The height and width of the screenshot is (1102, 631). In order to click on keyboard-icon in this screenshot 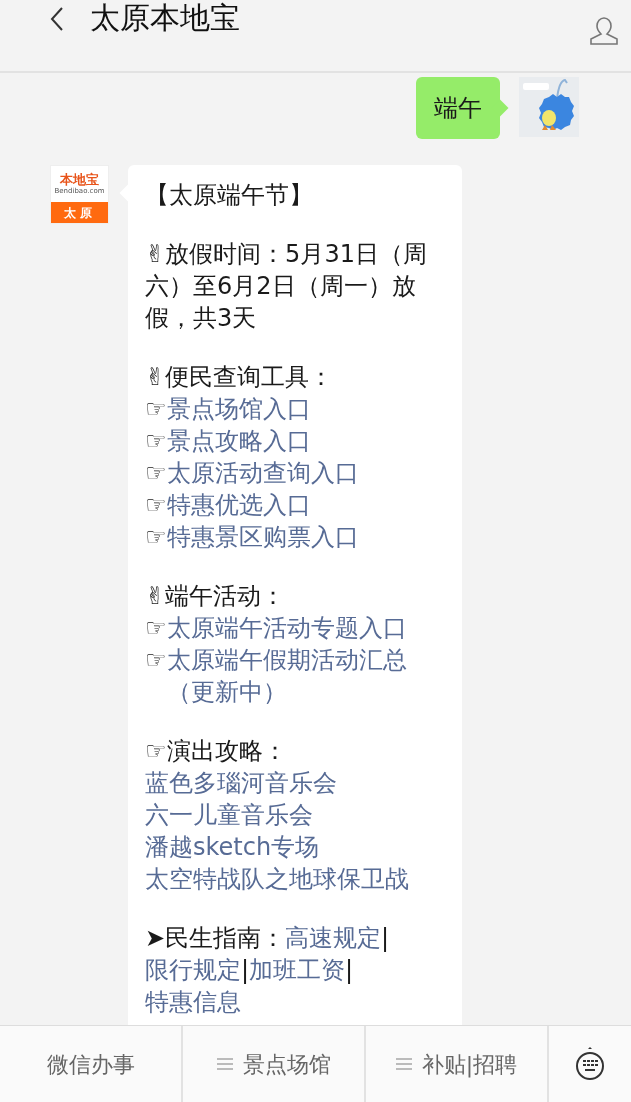, I will do `click(590, 1064)`.